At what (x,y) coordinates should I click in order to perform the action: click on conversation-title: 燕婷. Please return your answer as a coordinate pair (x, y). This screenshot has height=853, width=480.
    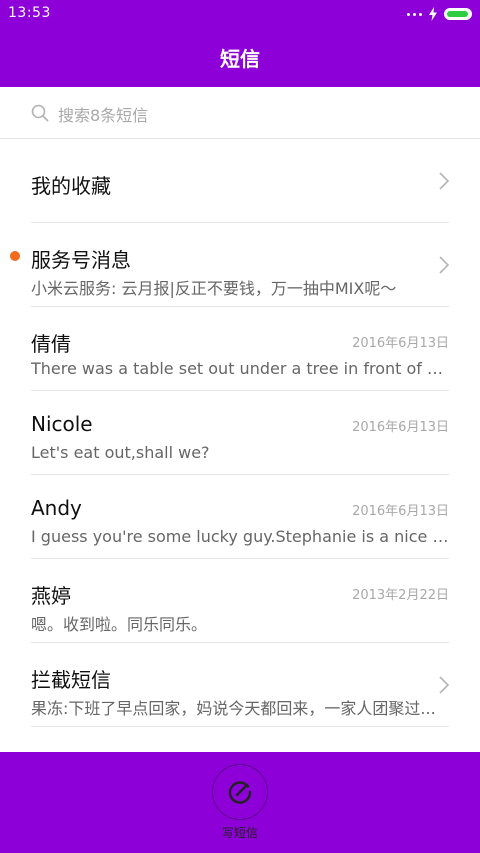
    Looking at the image, I should click on (51, 596).